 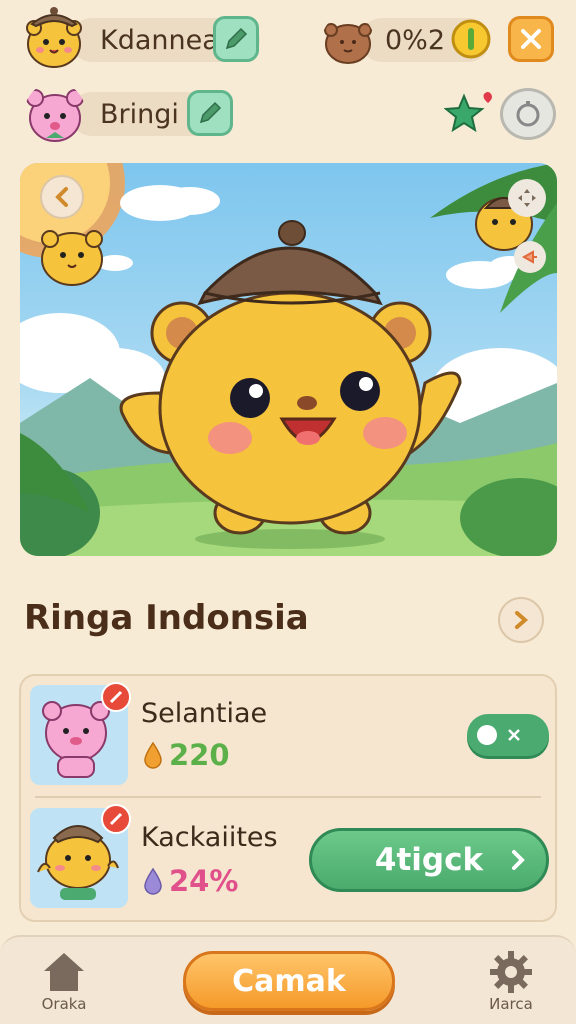 I want to click on scene-back-button, so click(x=62, y=197).